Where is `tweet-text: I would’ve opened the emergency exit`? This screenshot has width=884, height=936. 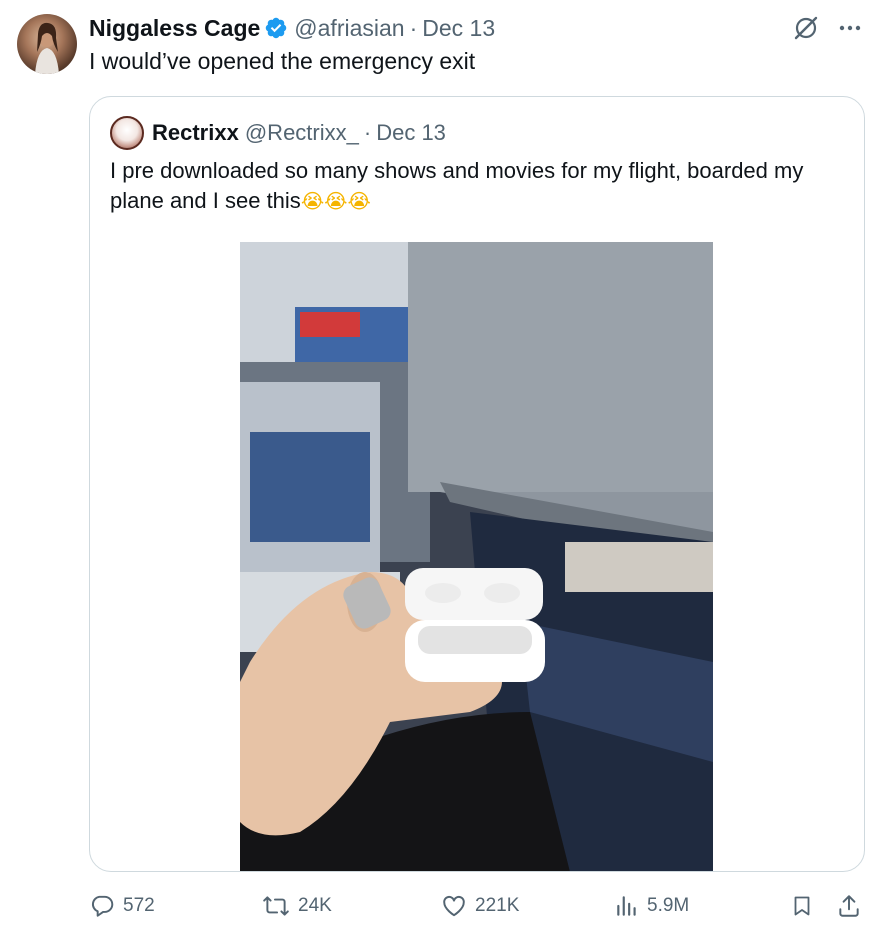
tweet-text: I would’ve opened the emergency exit is located at coordinates (282, 61).